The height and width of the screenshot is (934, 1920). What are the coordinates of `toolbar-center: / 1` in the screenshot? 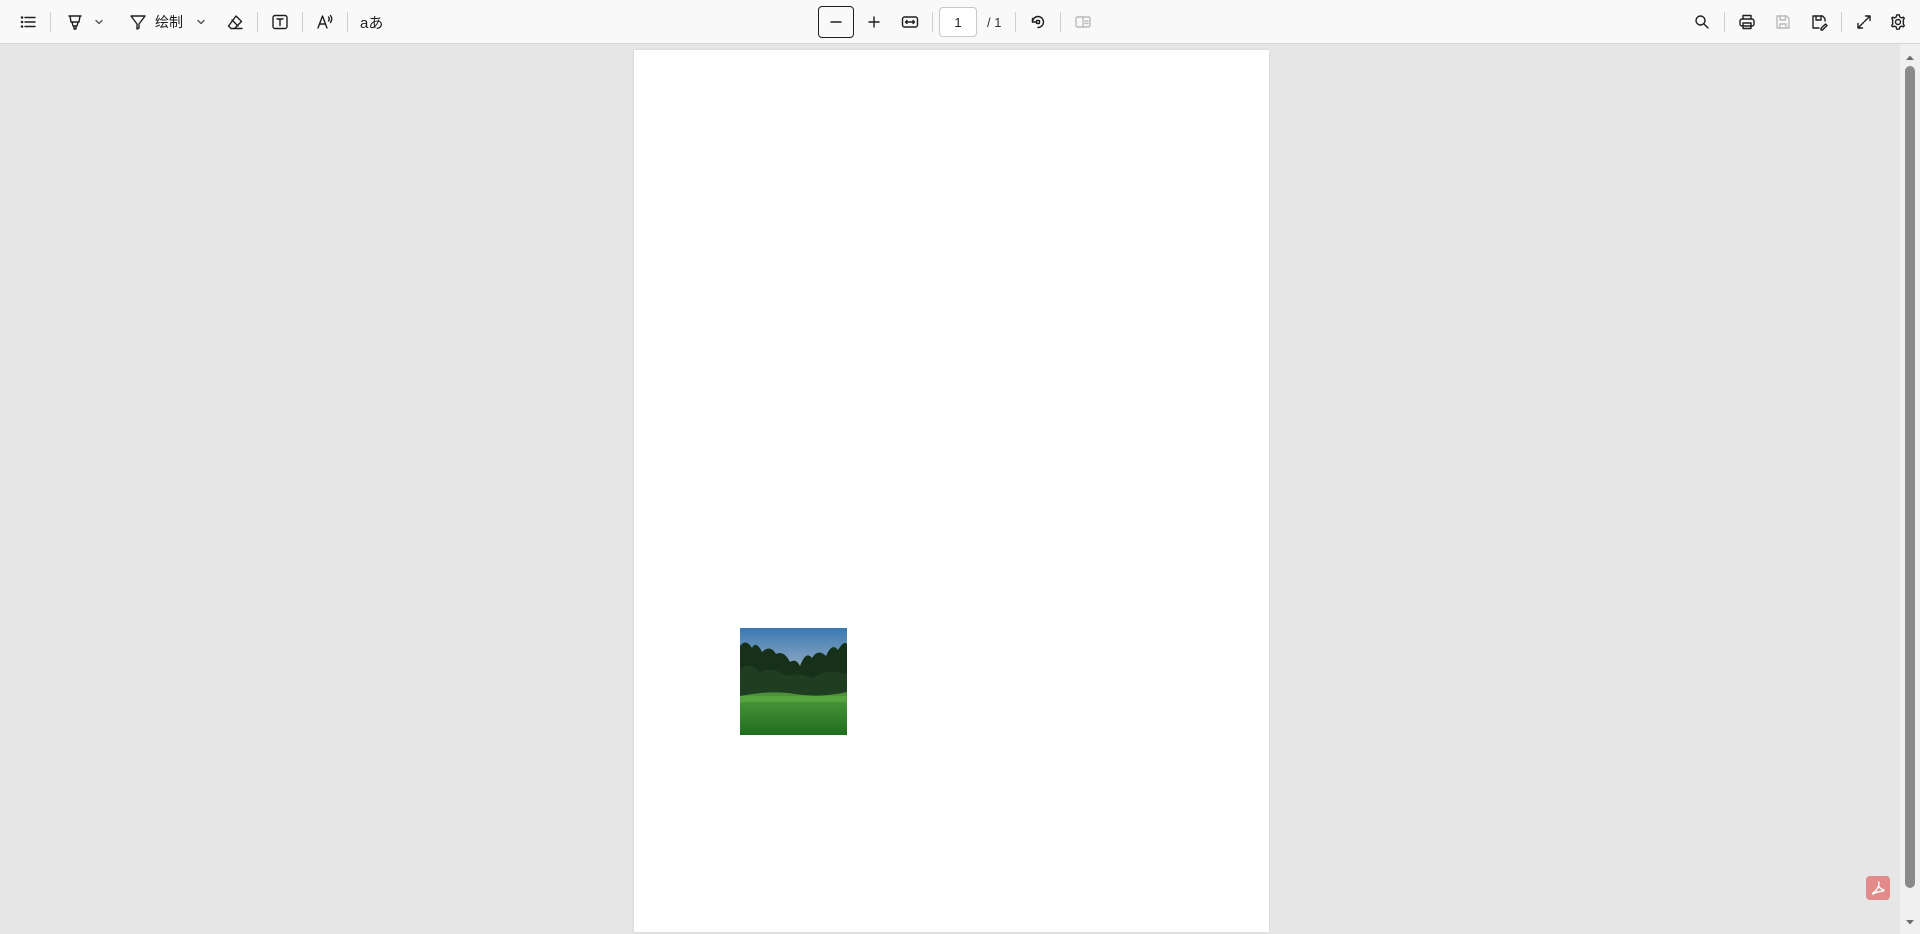 It's located at (958, 22).